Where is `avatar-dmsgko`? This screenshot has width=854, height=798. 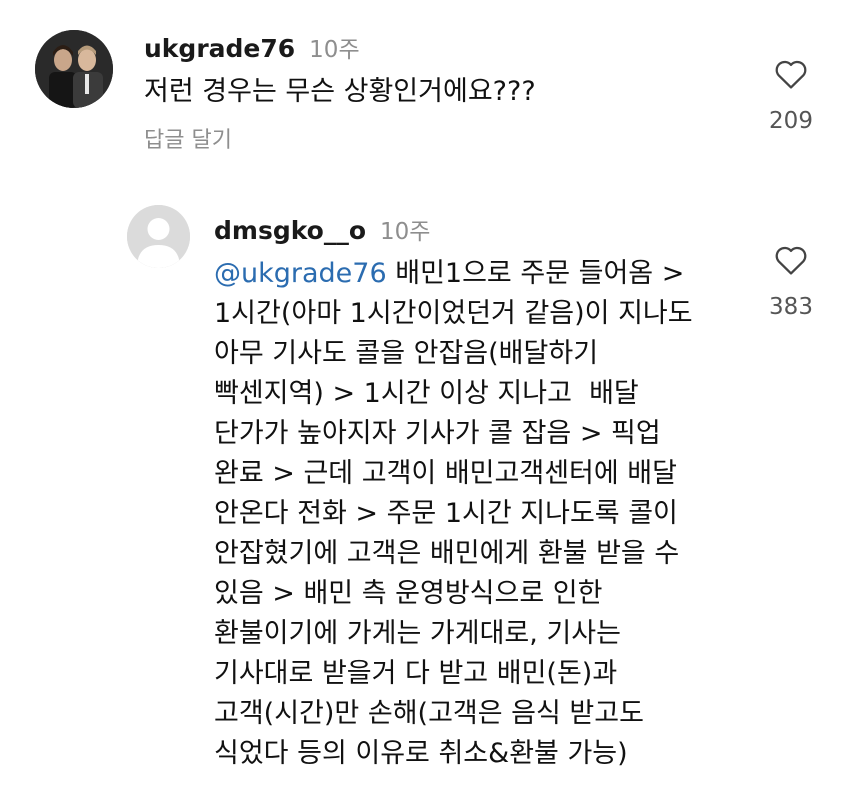 avatar-dmsgko is located at coordinates (158, 236).